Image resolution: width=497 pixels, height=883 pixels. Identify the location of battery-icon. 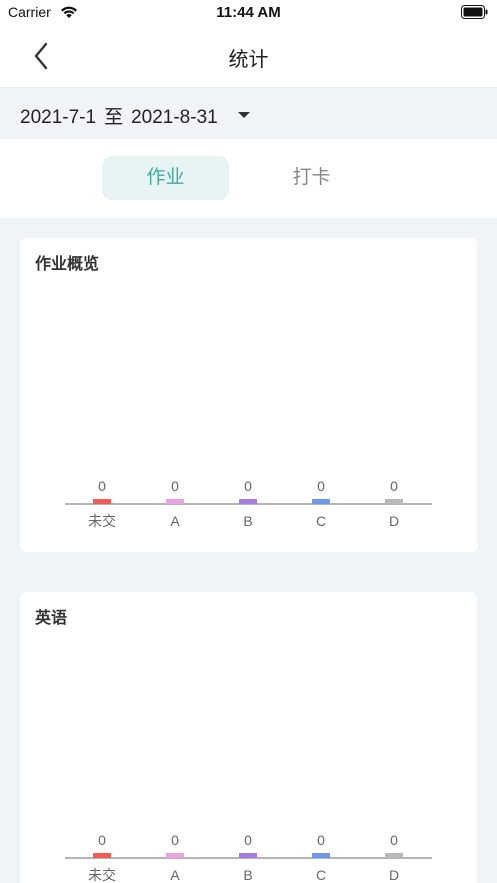
(474, 12).